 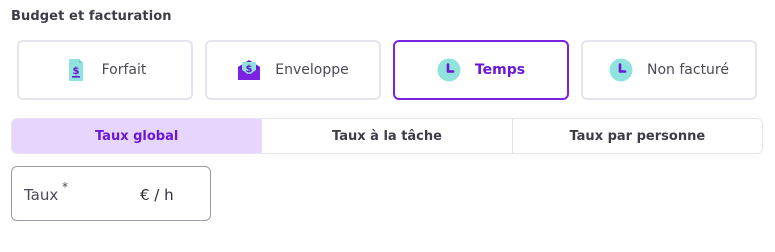 What do you see at coordinates (102, 194) in the screenshot?
I see `rate-input` at bounding box center [102, 194].